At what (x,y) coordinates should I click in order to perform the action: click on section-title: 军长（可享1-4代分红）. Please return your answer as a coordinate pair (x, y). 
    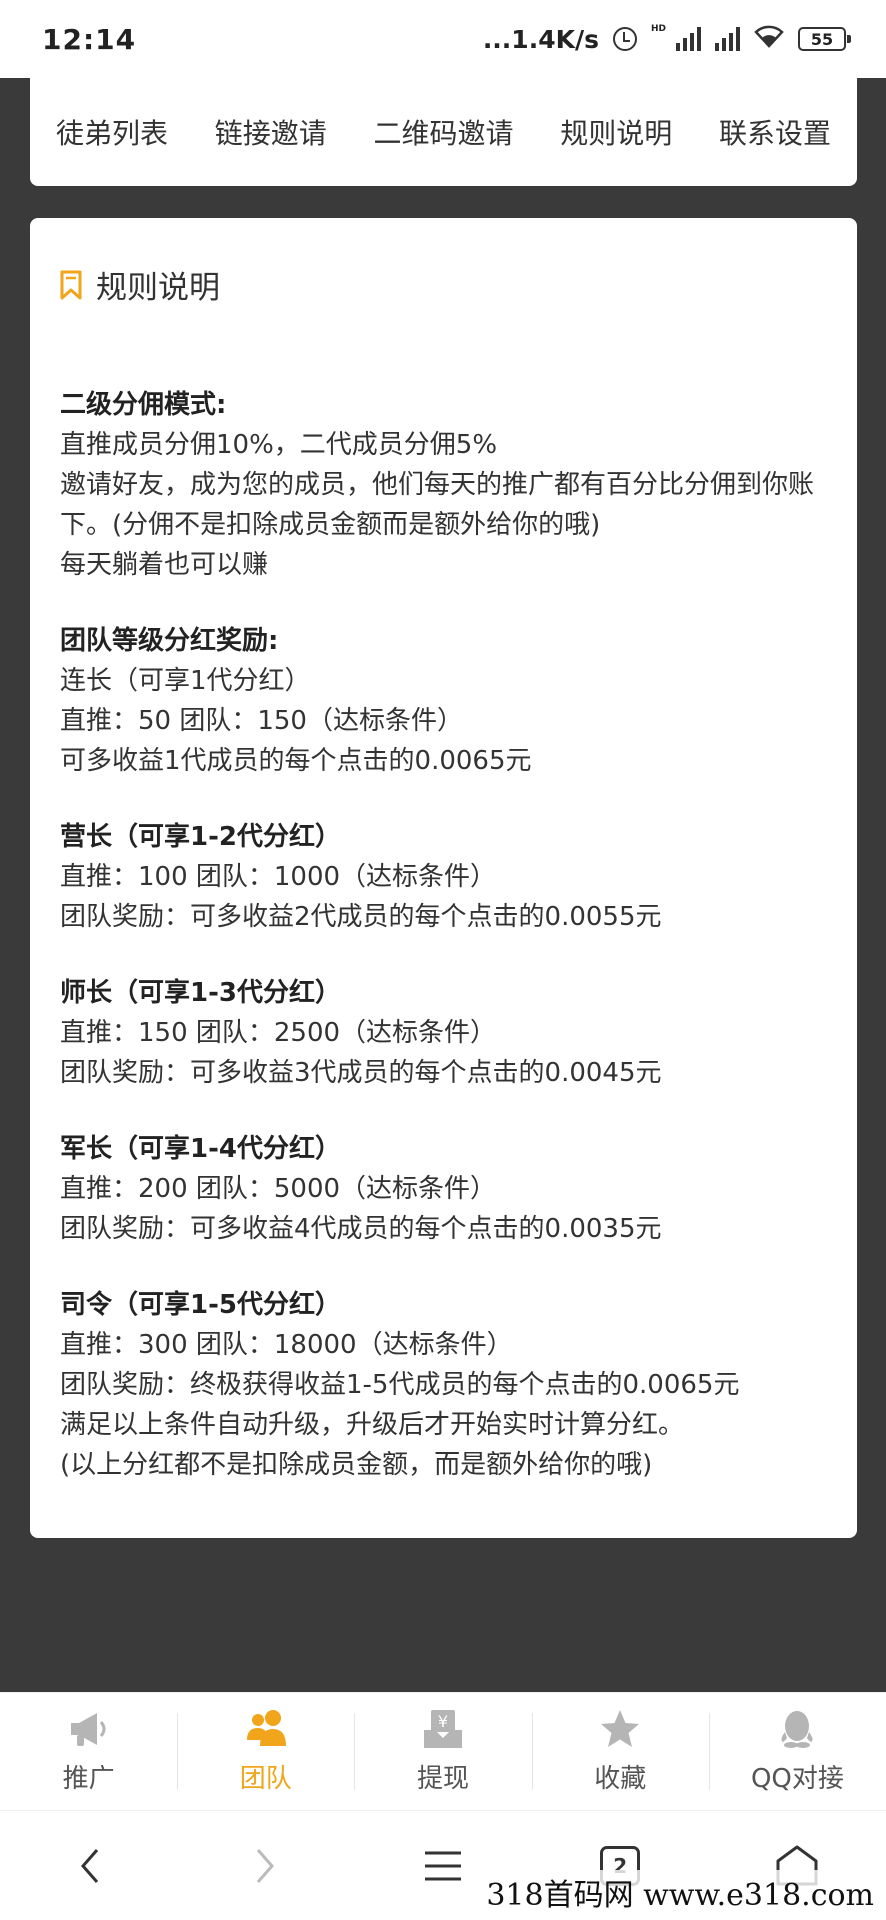
    Looking at the image, I should click on (200, 1149).